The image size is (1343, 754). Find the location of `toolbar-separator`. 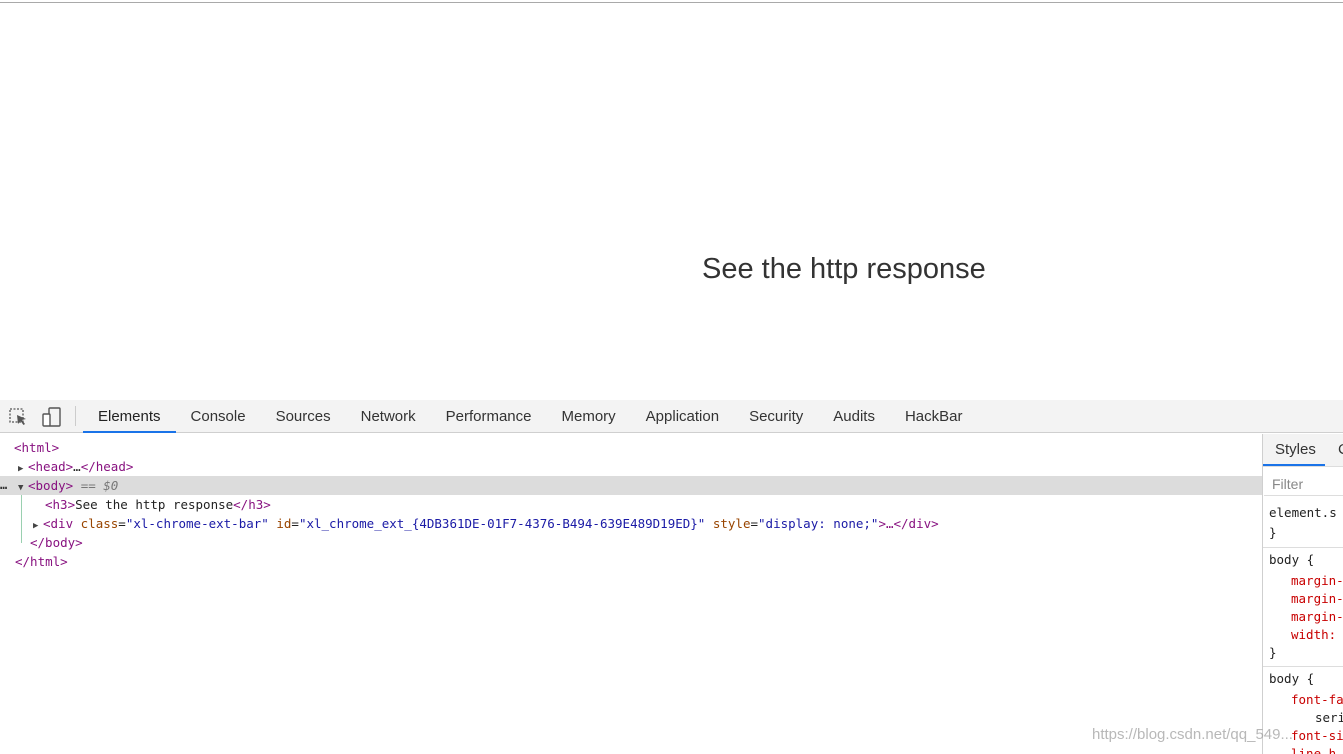

toolbar-separator is located at coordinates (75, 416).